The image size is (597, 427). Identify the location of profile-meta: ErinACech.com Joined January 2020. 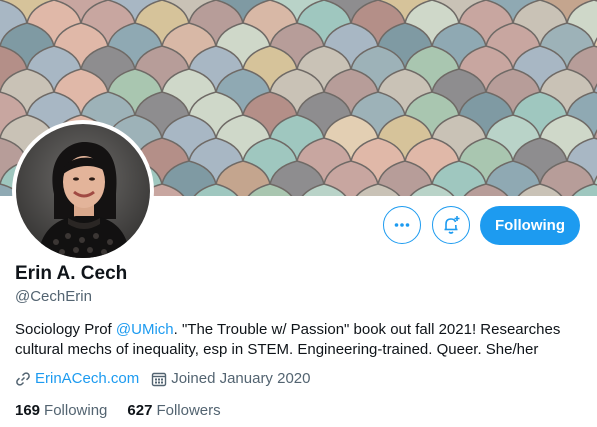
(168, 378).